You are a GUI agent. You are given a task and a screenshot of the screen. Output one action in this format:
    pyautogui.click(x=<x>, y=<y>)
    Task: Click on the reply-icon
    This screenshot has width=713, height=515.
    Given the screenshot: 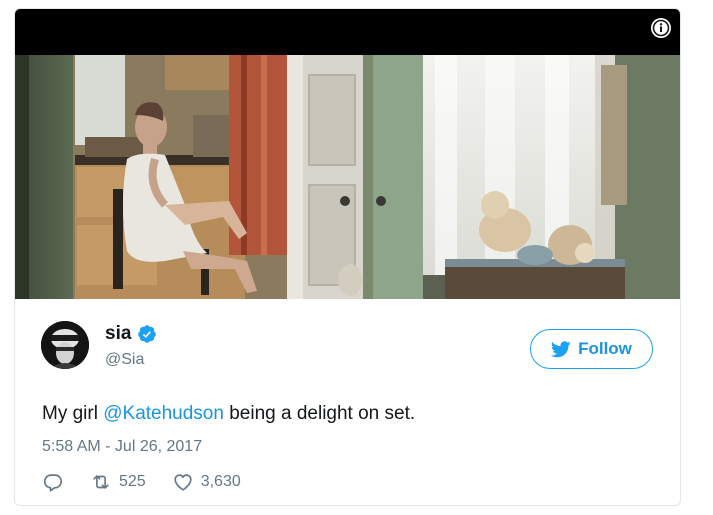 What is the action you would take?
    pyautogui.click(x=53, y=483)
    